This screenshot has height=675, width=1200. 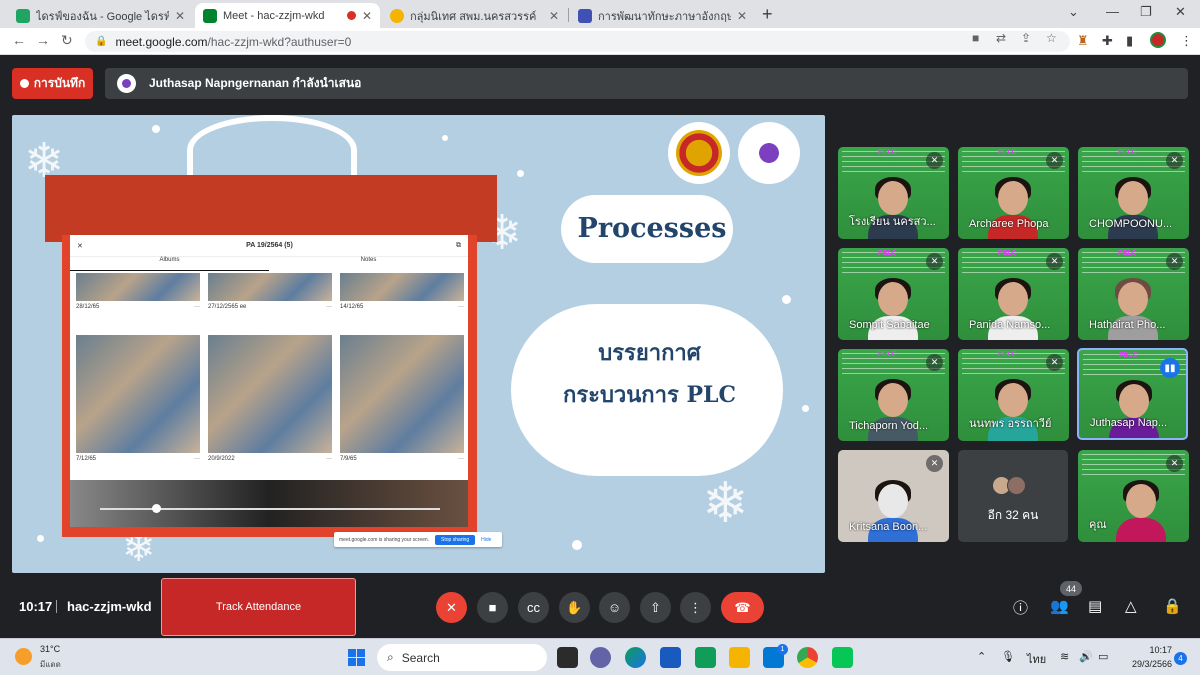 I want to click on site-icon, so click(x=397, y=15).